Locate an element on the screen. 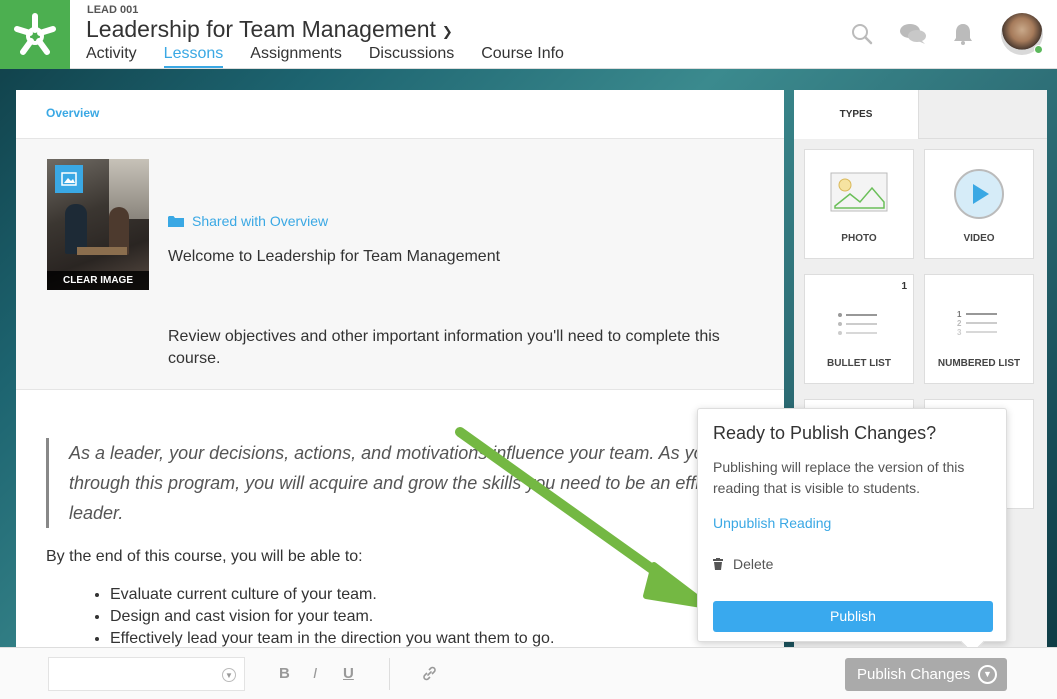 This screenshot has width=1057, height=699. tile-label: NUMBERED LIST is located at coordinates (979, 363).